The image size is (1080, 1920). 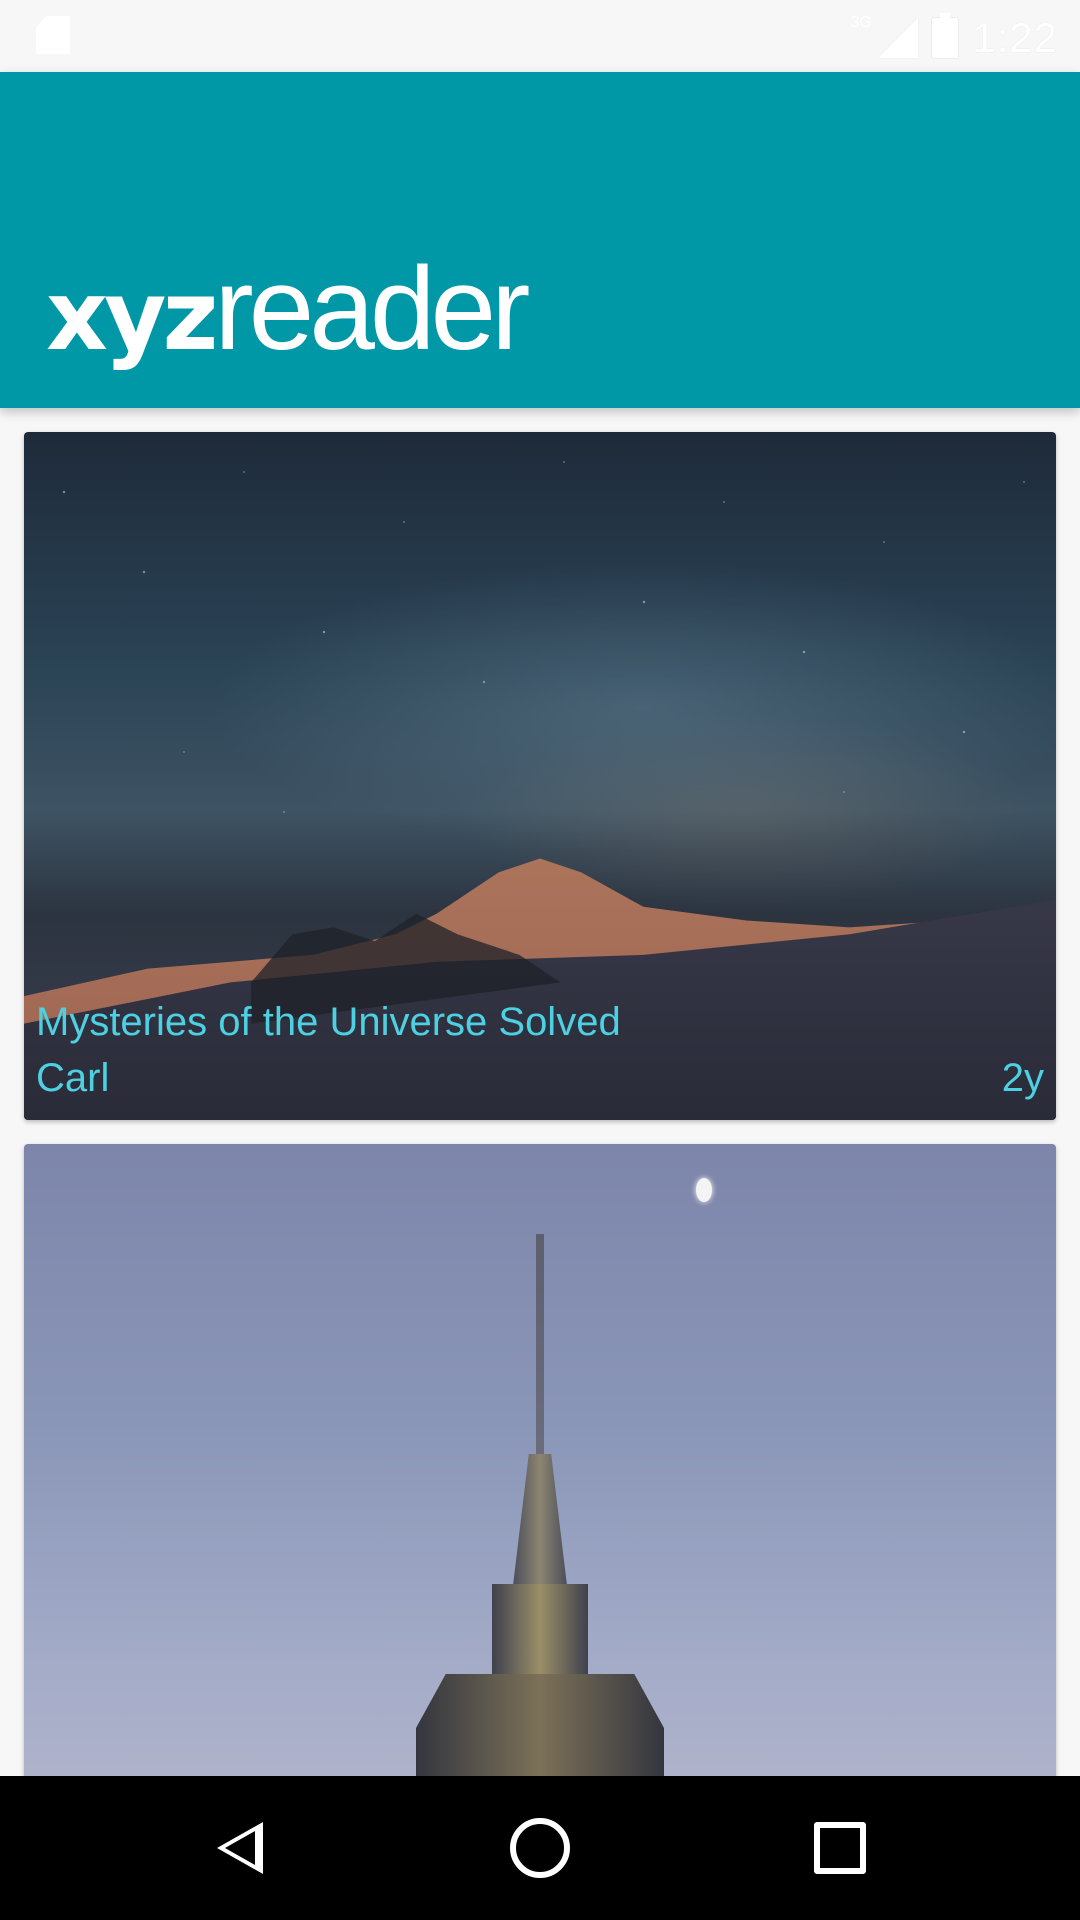 What do you see at coordinates (861, 22) in the screenshot?
I see `network-type-label: 3G` at bounding box center [861, 22].